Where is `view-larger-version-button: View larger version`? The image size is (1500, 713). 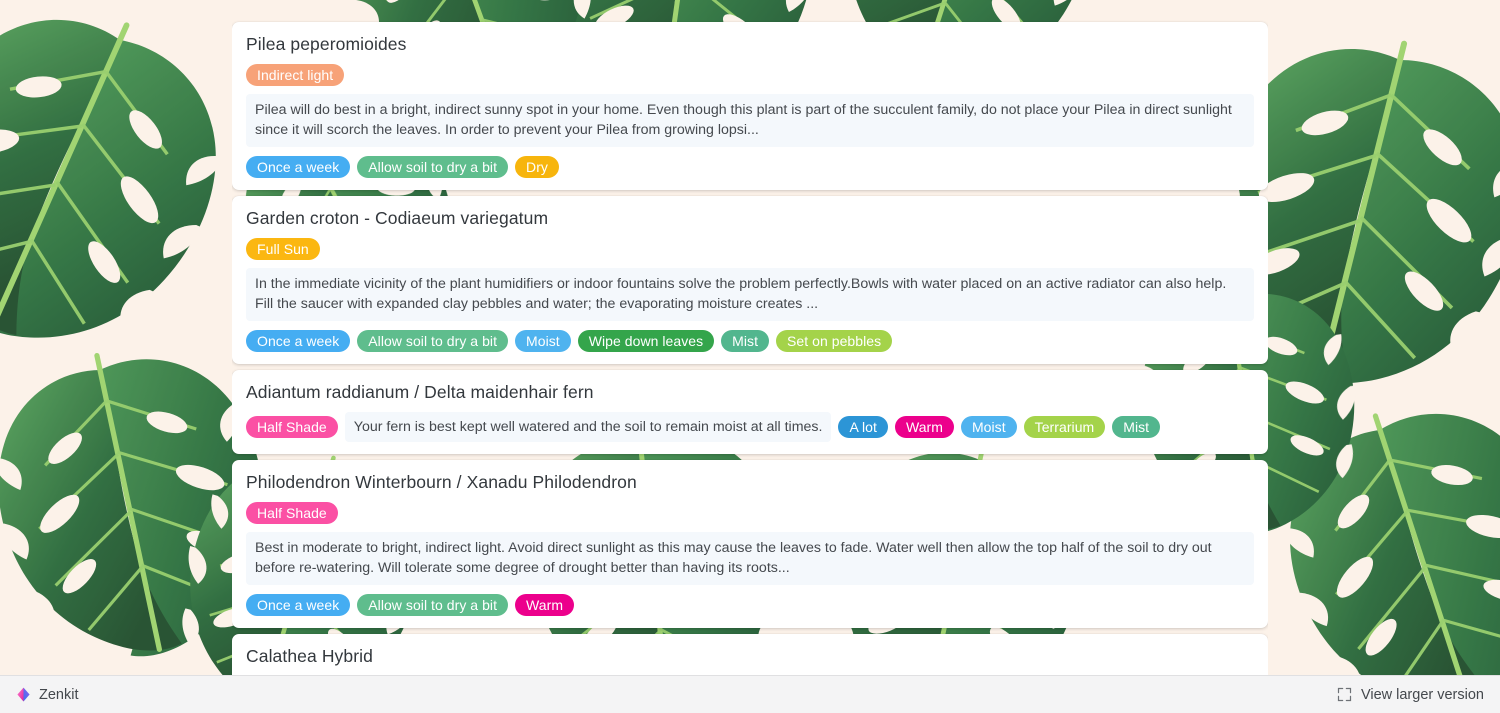 view-larger-version-button: View larger version is located at coordinates (1410, 695).